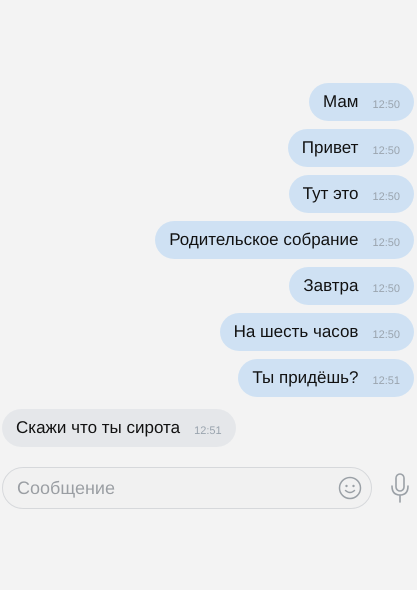  Describe the element at coordinates (187, 488) in the screenshot. I see `message-field: Сообщение` at that location.